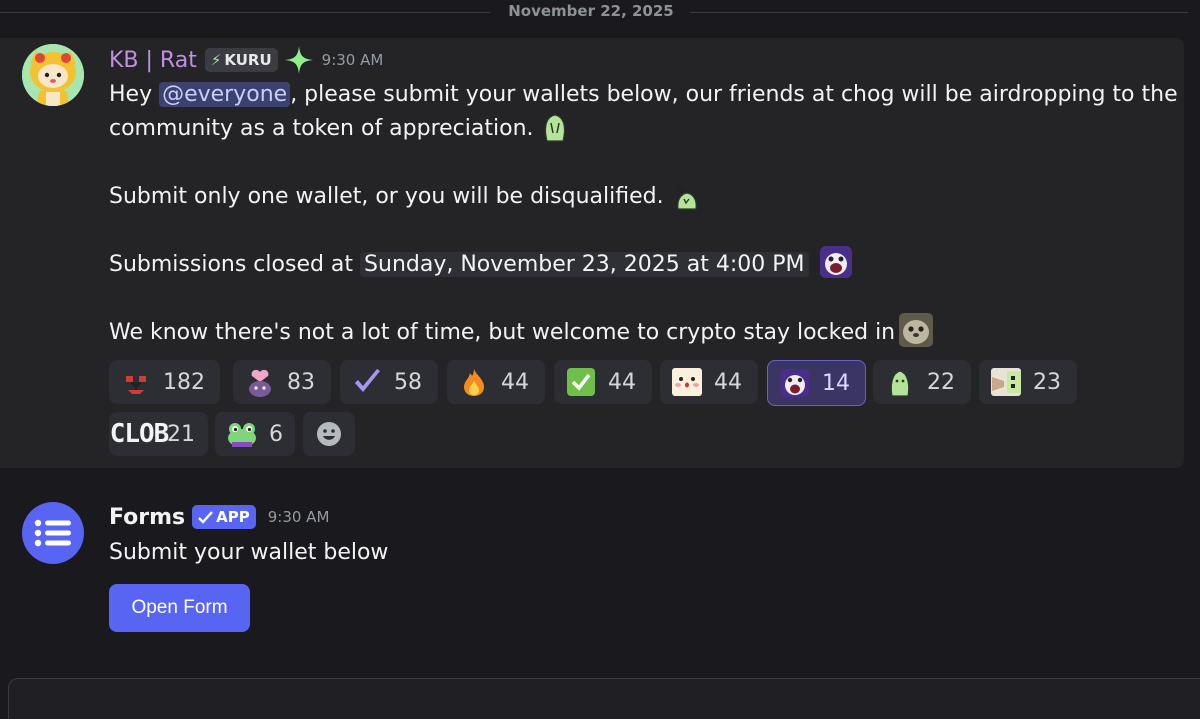 The height and width of the screenshot is (719, 1200). What do you see at coordinates (134, 94) in the screenshot?
I see `text-segment: Hey` at bounding box center [134, 94].